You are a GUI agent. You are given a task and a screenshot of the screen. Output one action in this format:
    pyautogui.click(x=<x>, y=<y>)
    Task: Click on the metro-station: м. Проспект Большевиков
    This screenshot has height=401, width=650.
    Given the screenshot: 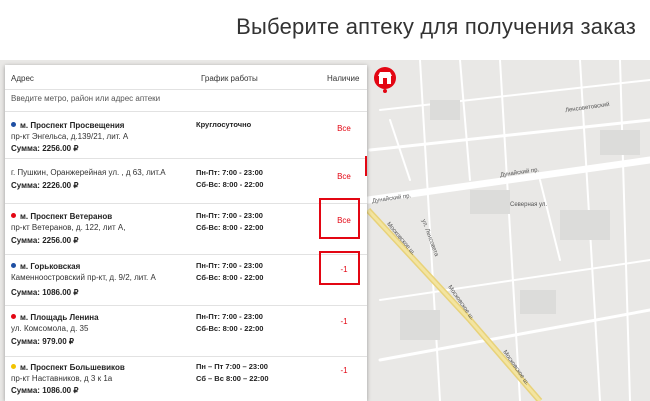 What is the action you would take?
    pyautogui.click(x=68, y=367)
    